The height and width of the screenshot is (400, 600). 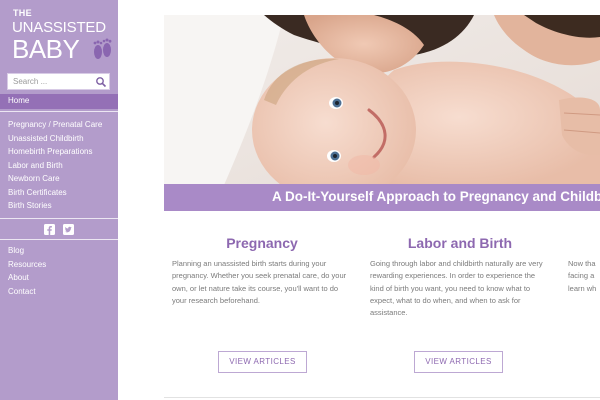 I want to click on twitter-icon, so click(x=68, y=229).